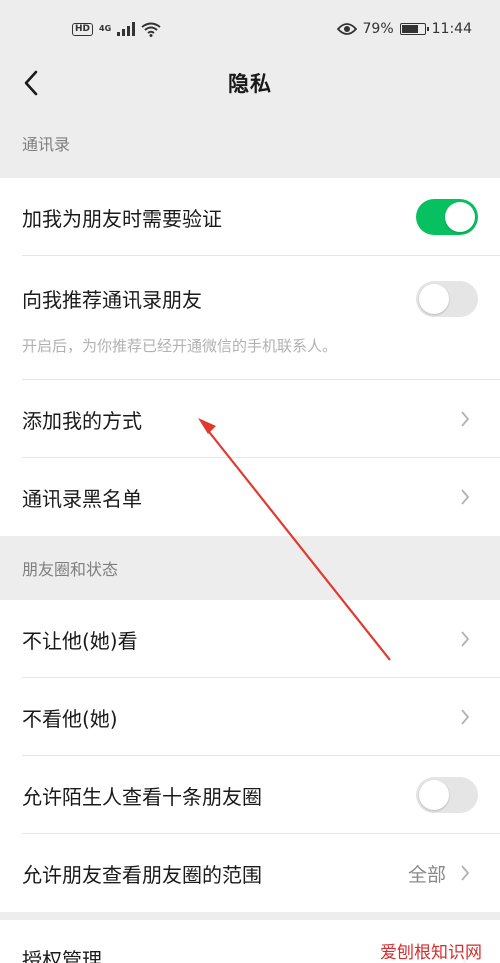  I want to click on row-strangers-view-ten: 允许陌生人查看十条朋友圈, so click(250, 795).